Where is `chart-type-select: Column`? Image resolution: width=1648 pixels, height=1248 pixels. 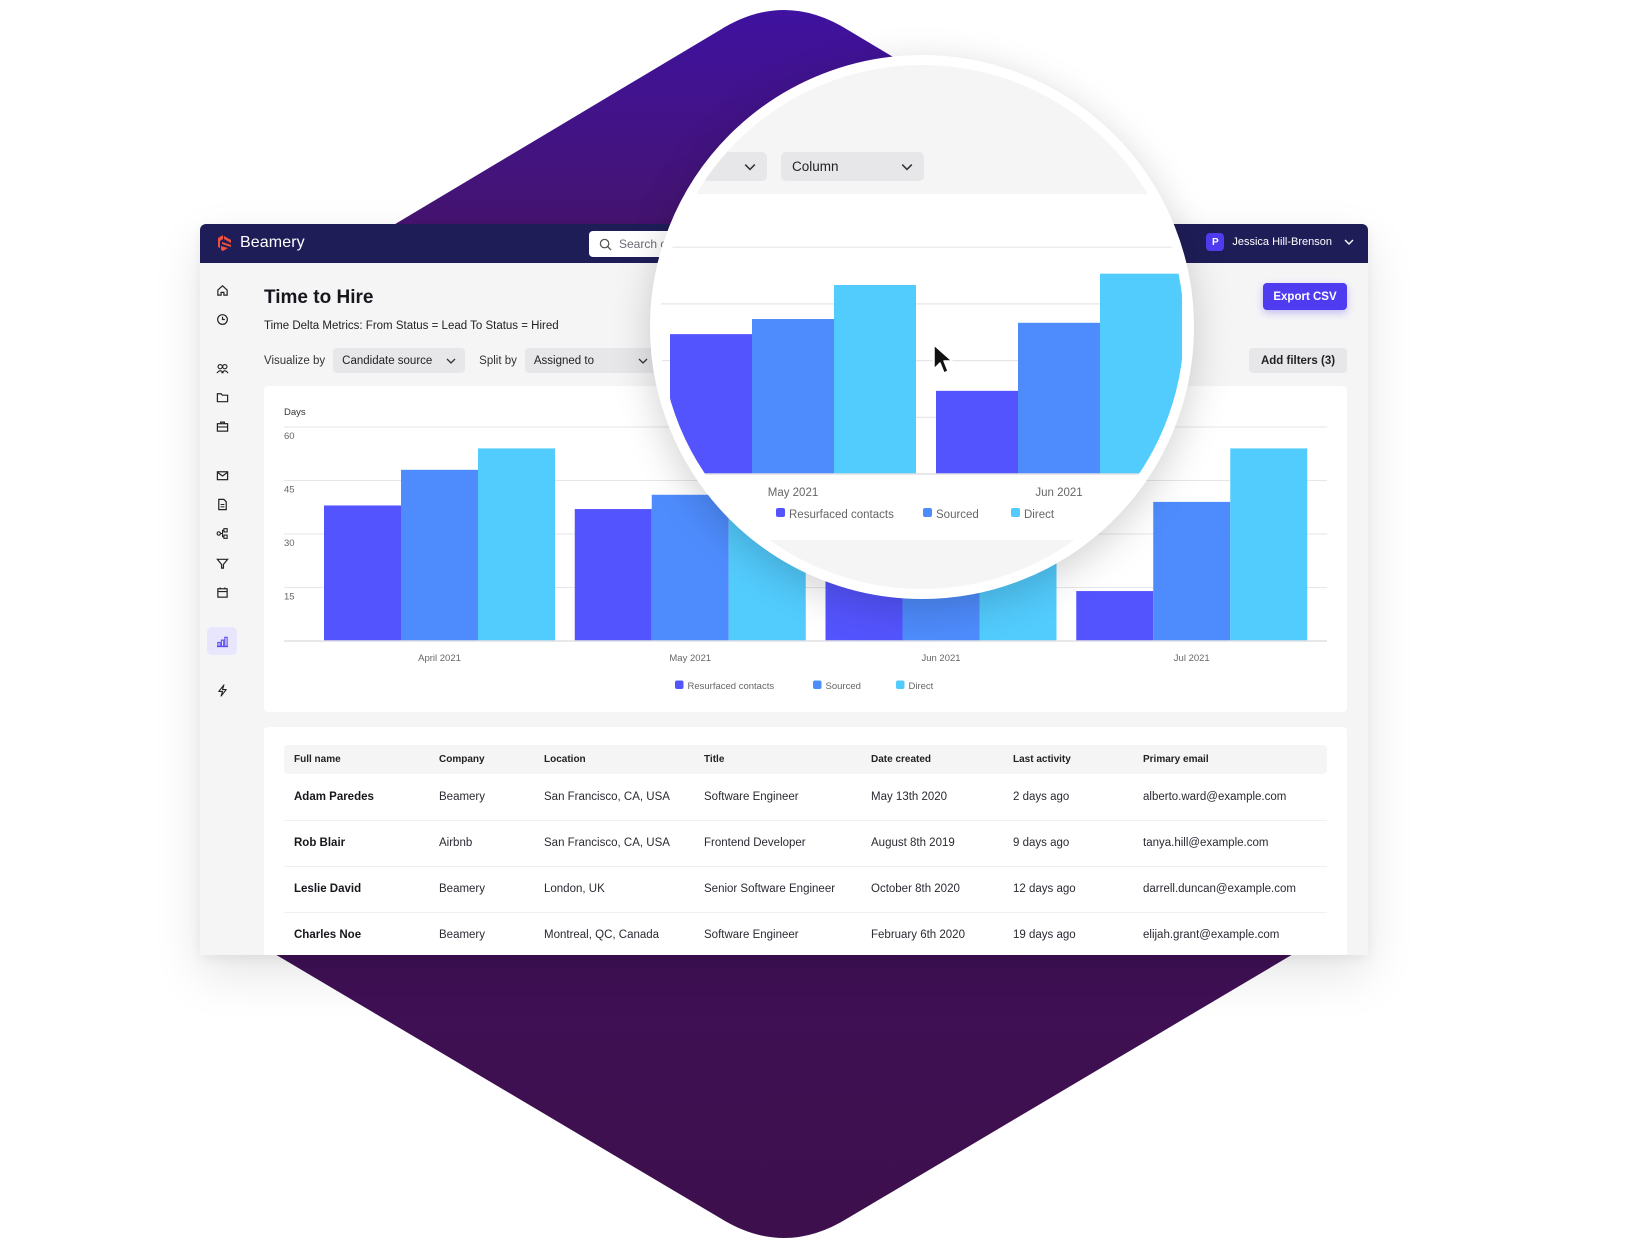 chart-type-select: Column is located at coordinates (852, 166).